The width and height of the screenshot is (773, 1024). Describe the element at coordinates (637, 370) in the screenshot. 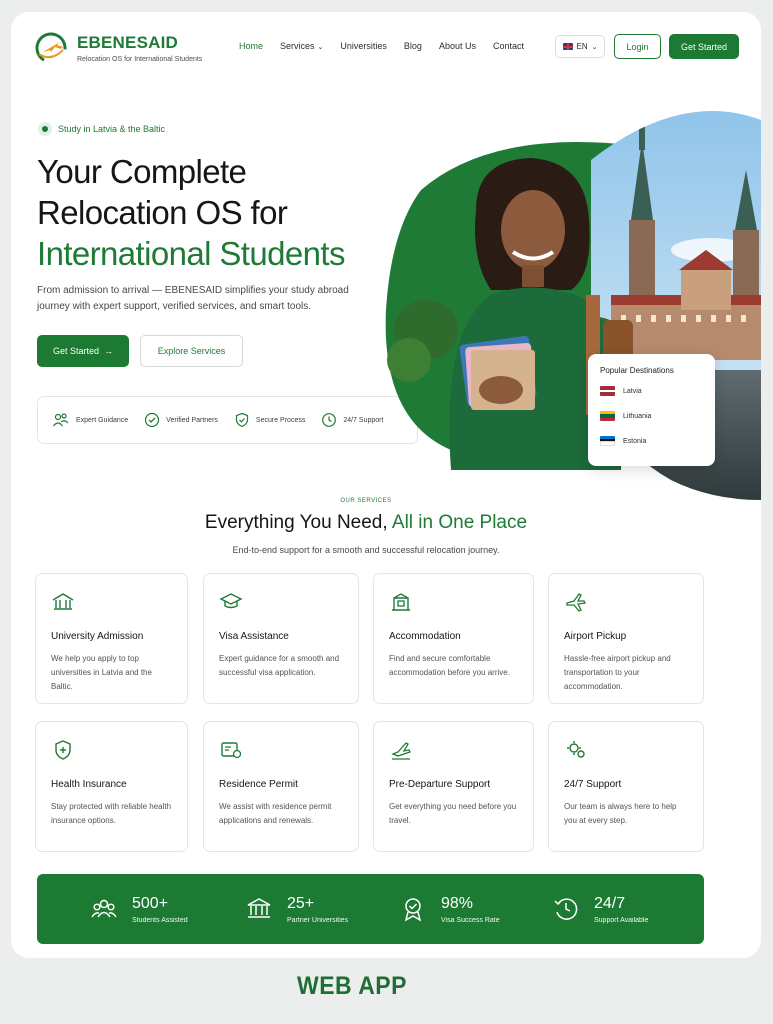

I see `destinations-title: Popular Destinations` at that location.